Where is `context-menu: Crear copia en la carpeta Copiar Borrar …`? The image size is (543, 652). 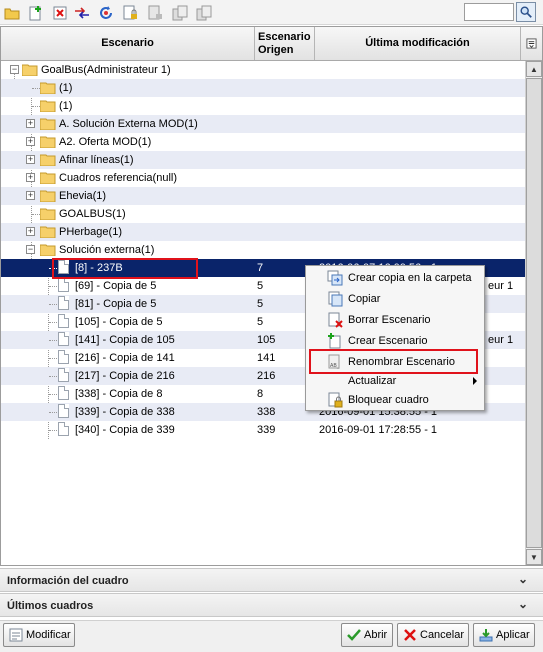 context-menu: Crear copia en la carpeta Copiar Borrar … is located at coordinates (395, 338).